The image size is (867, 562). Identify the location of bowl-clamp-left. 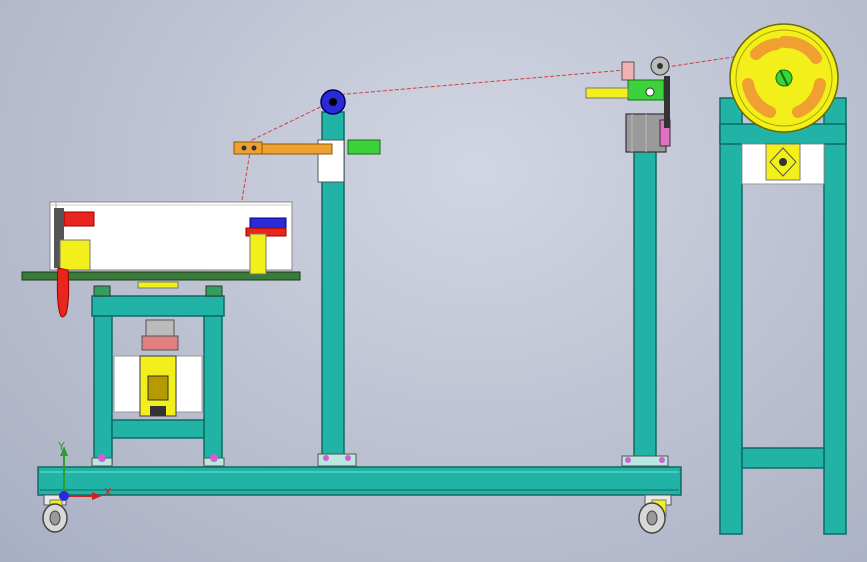
(74, 263).